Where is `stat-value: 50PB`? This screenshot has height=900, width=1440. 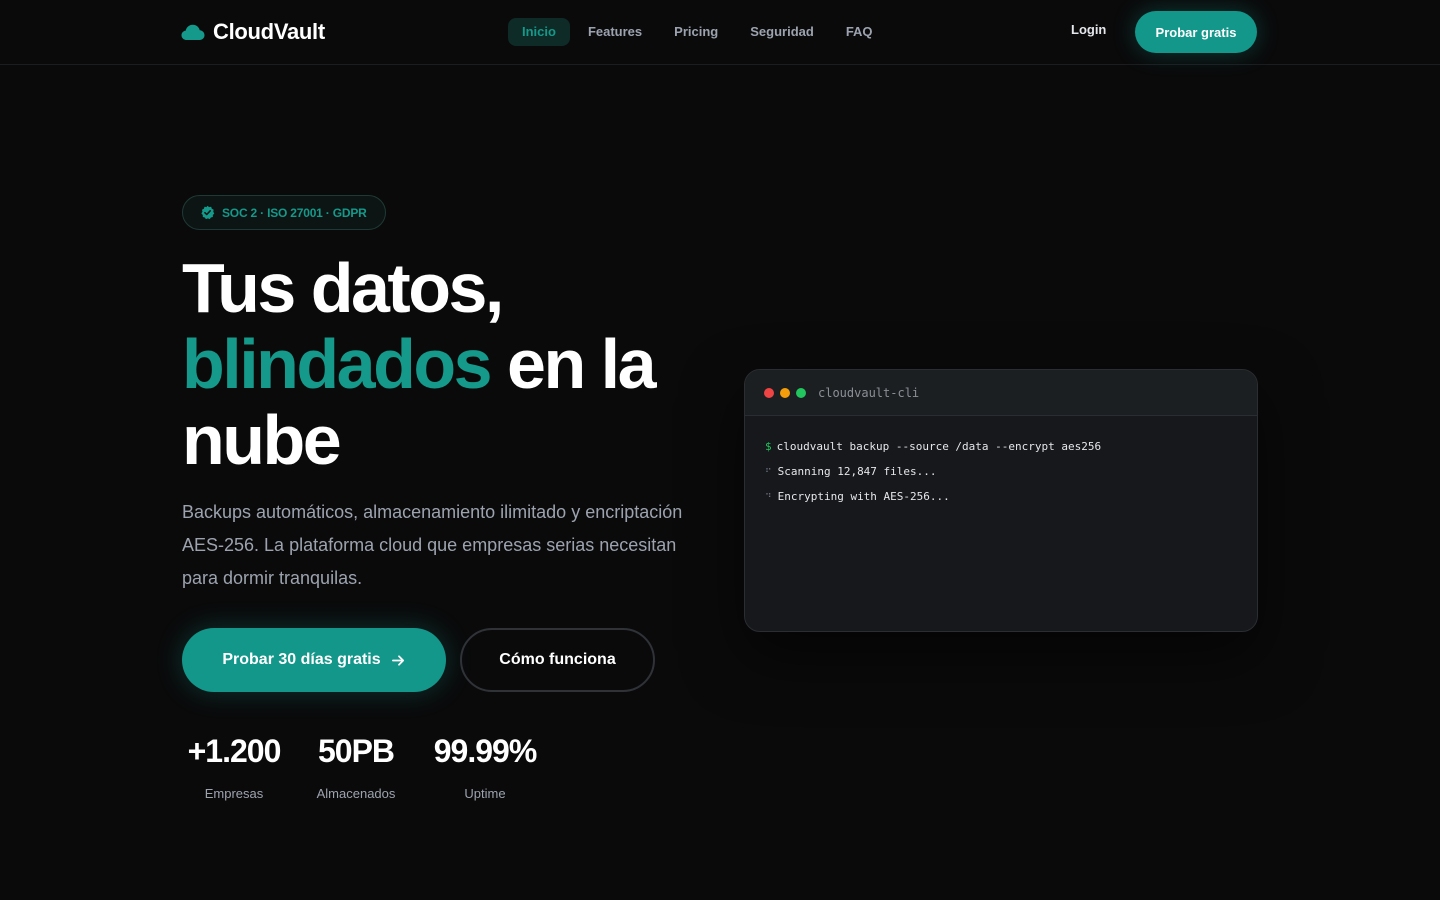
stat-value: 50PB is located at coordinates (356, 751).